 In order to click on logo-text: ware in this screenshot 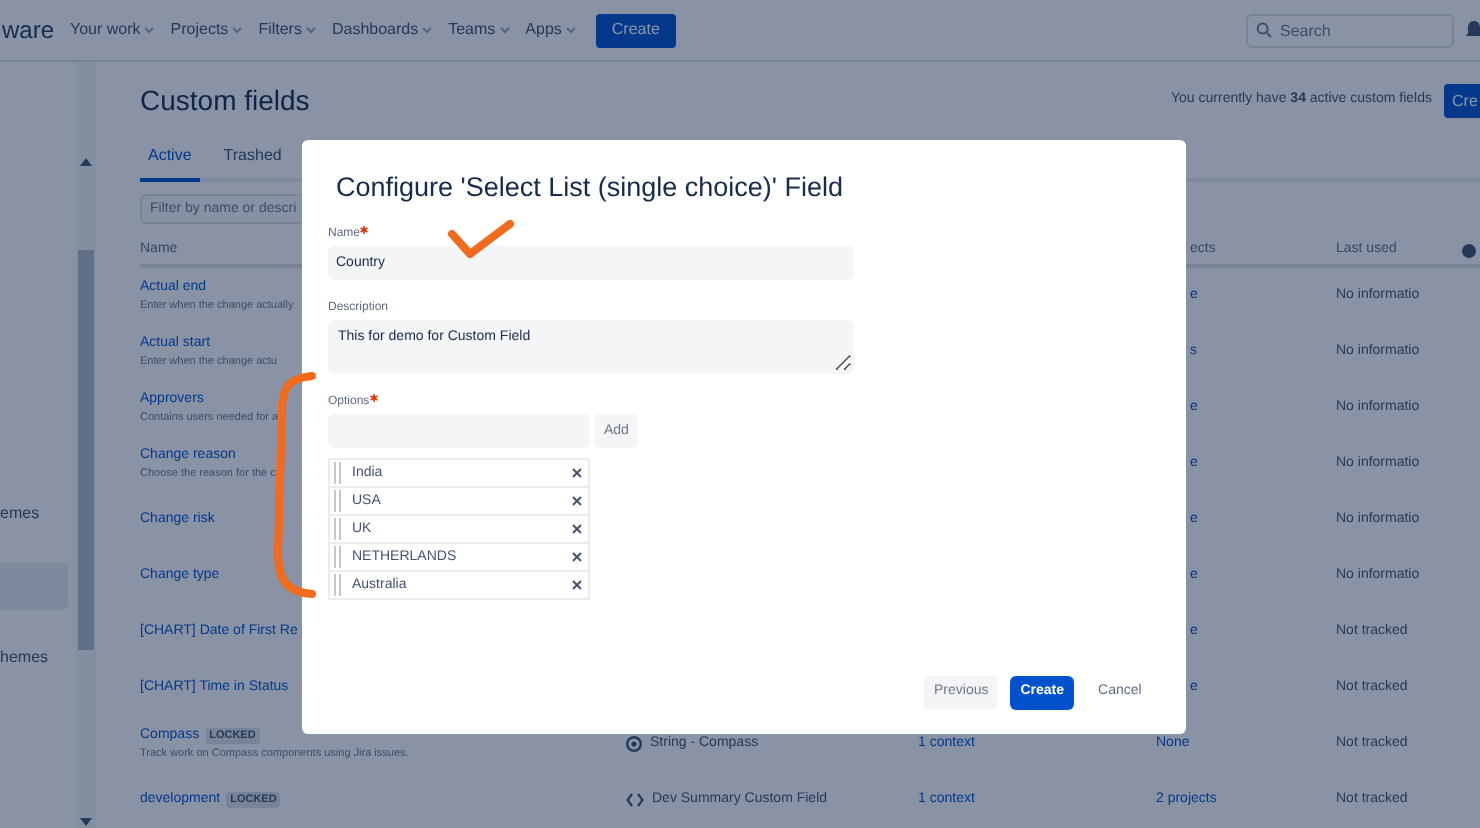, I will do `click(29, 31)`.